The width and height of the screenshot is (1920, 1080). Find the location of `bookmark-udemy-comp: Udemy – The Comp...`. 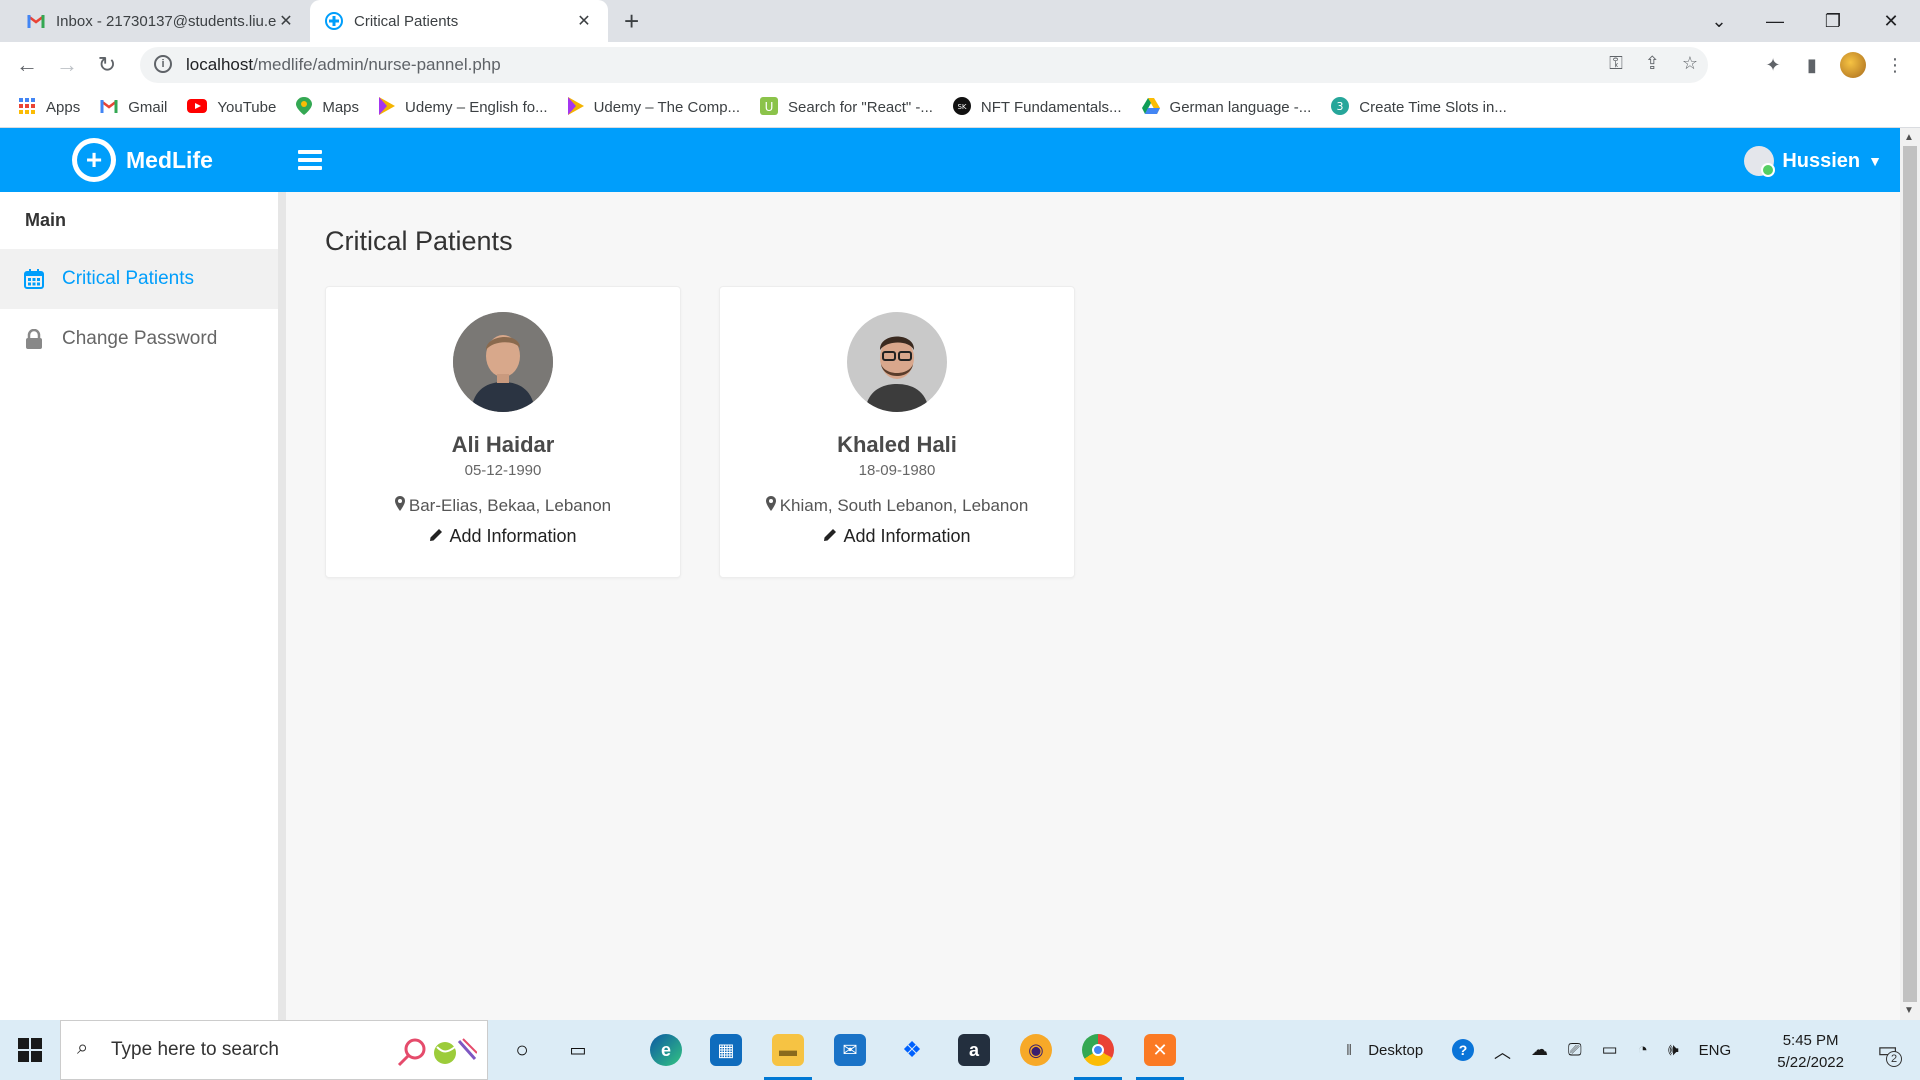

bookmark-udemy-comp: Udemy – The Comp... is located at coordinates (653, 107).